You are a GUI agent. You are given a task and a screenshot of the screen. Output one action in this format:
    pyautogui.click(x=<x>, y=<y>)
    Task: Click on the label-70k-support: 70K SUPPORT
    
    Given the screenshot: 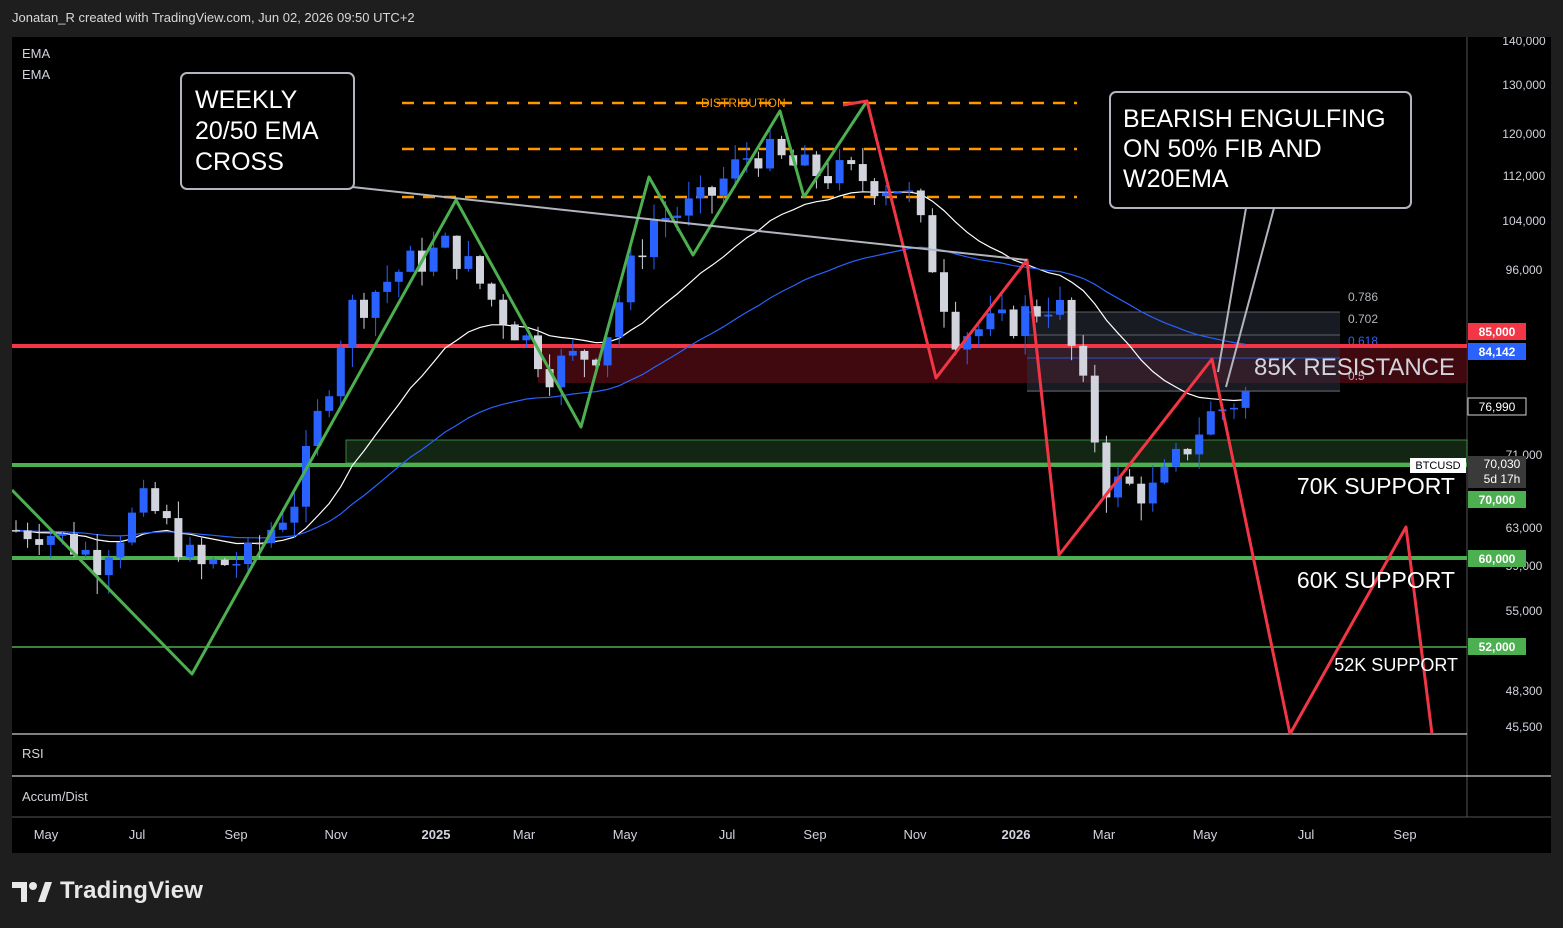 What is the action you would take?
    pyautogui.click(x=1376, y=486)
    